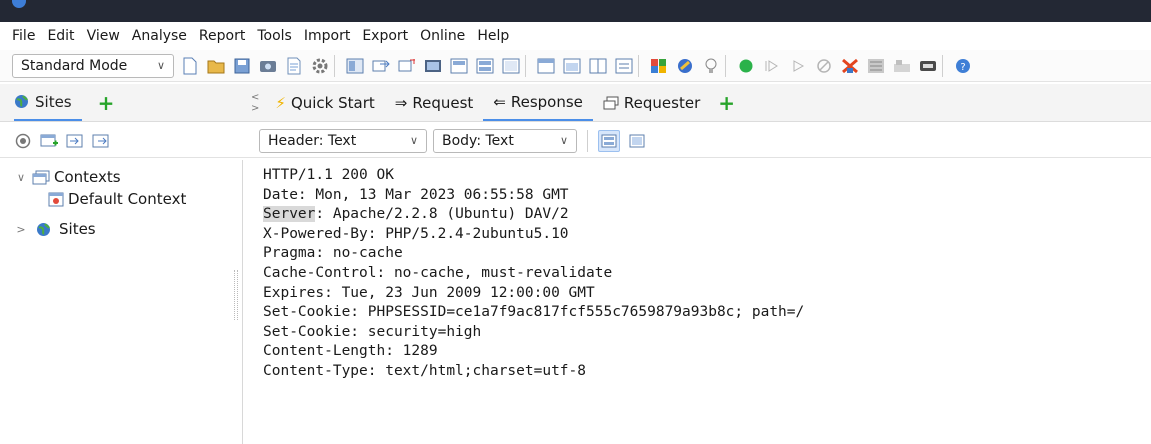 The width and height of the screenshot is (1151, 444). I want to click on tab-names-icon, so click(624, 66).